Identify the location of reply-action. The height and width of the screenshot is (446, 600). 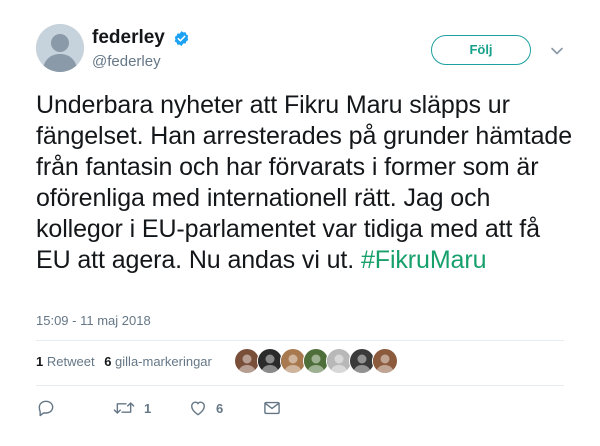
(50, 408).